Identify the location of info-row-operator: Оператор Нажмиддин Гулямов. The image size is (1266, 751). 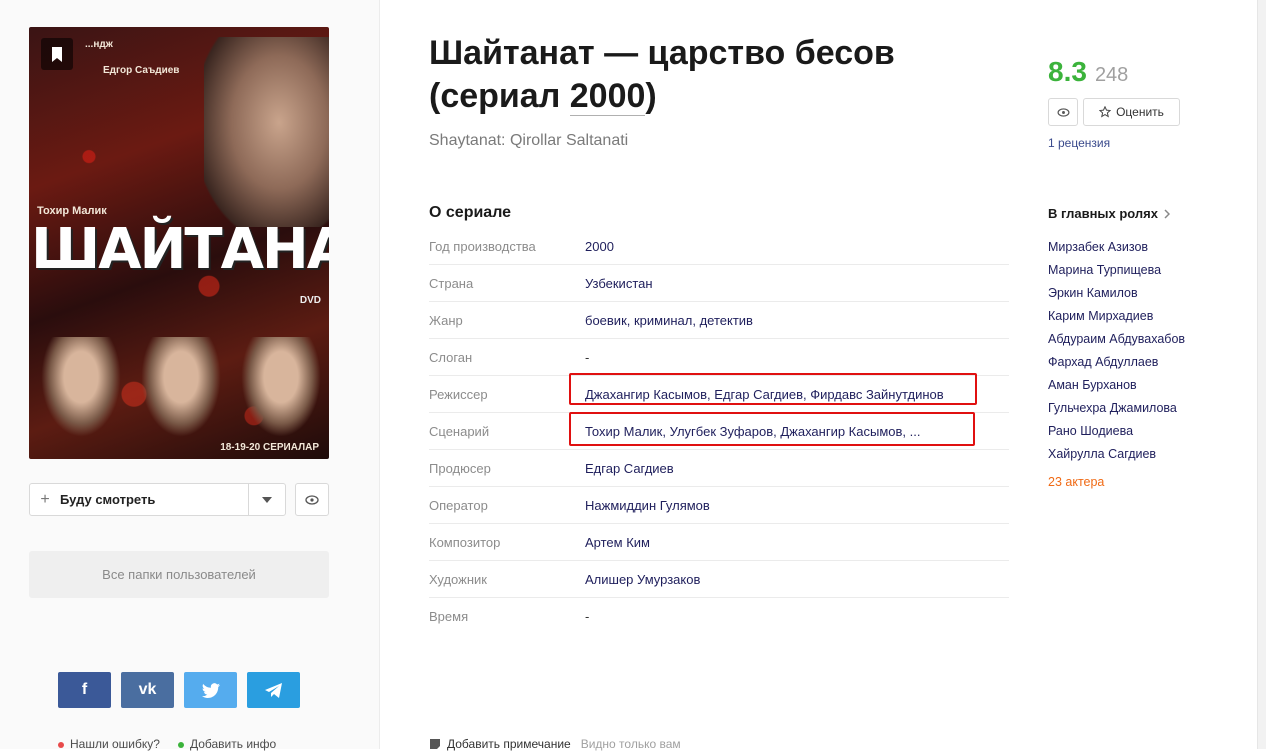
(719, 505).